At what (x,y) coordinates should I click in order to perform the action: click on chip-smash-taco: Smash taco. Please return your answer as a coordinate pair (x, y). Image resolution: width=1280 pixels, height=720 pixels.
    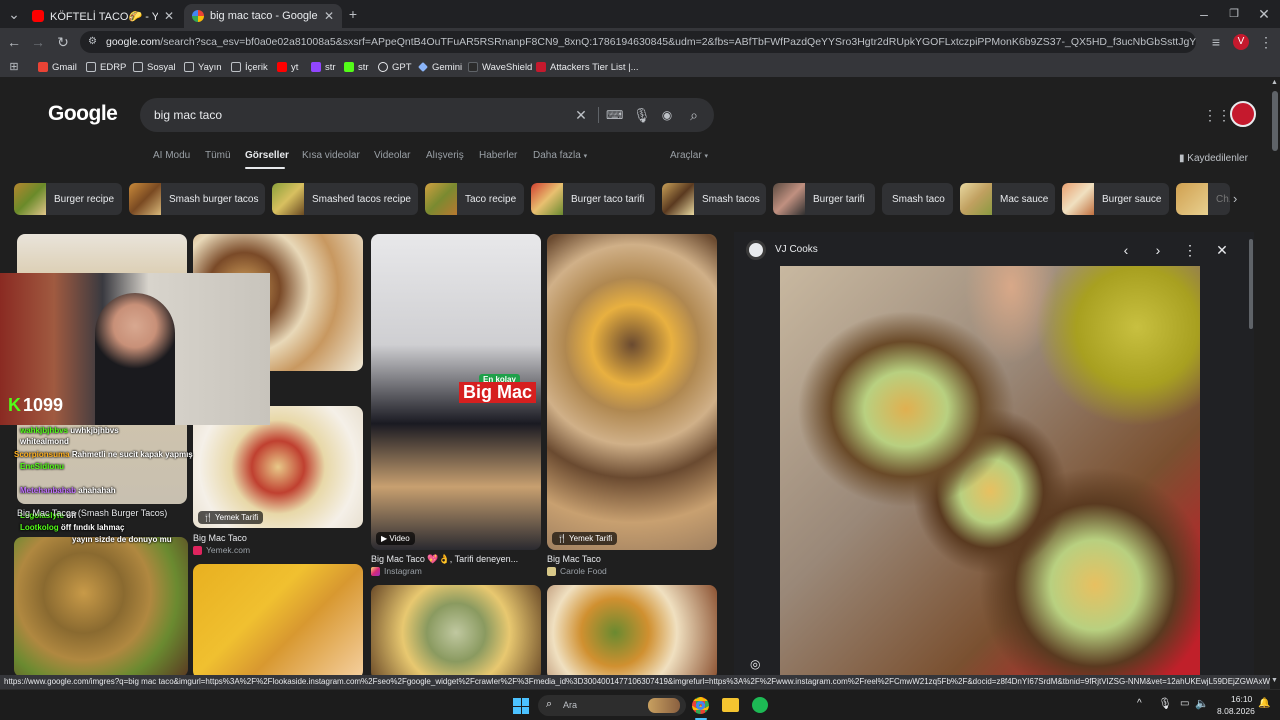
    Looking at the image, I should click on (917, 199).